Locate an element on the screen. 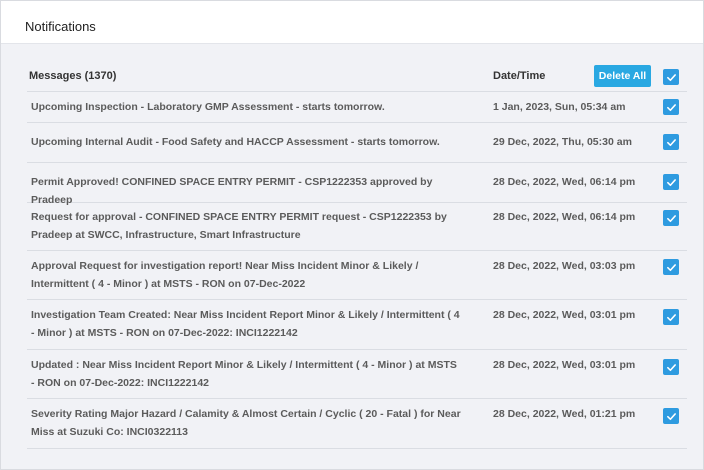  notification-date: 28 Dec, 2022, Wed, 03:03 pm is located at coordinates (564, 266).